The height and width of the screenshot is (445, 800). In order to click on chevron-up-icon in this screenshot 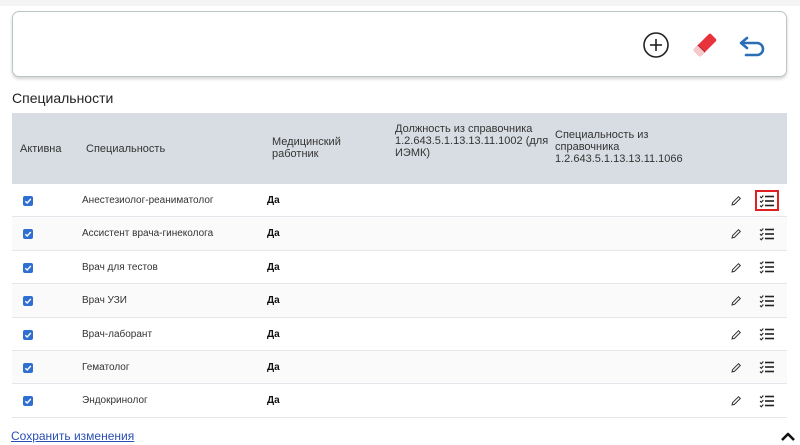, I will do `click(788, 436)`.